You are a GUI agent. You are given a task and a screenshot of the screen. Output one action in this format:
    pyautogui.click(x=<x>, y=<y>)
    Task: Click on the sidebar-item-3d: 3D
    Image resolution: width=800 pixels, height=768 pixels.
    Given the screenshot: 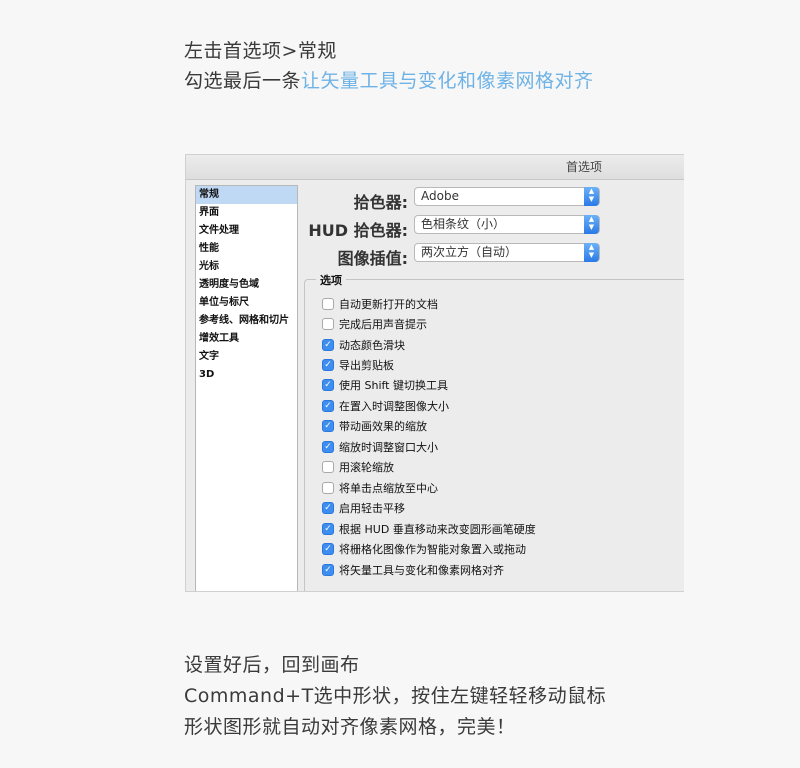 What is the action you would take?
    pyautogui.click(x=246, y=375)
    